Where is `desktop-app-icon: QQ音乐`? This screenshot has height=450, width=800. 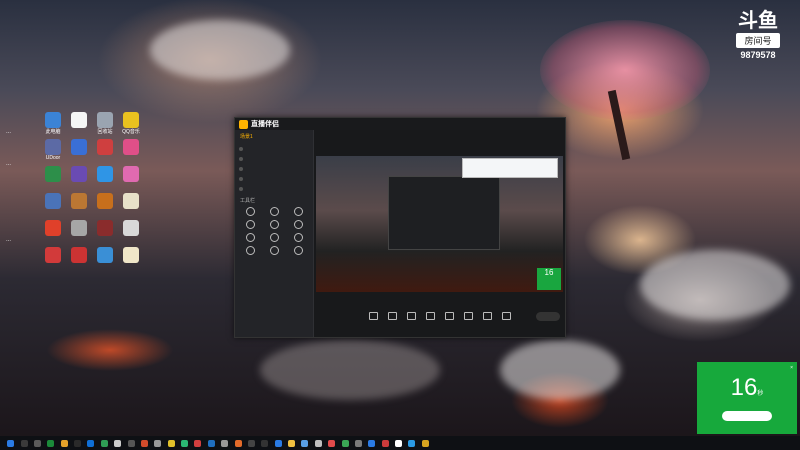 desktop-app-icon: QQ音乐 is located at coordinates (131, 123).